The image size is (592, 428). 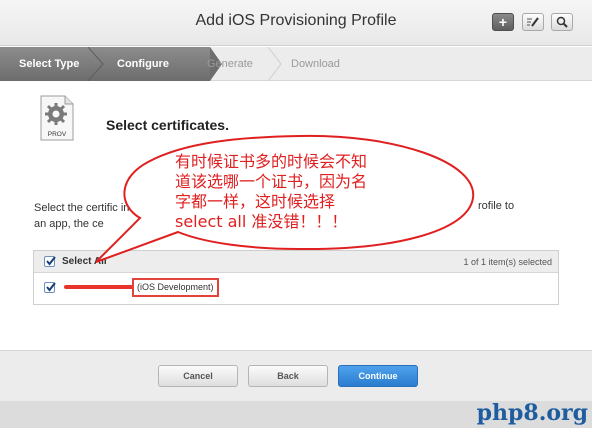 I want to click on watermark: php8.org, so click(x=532, y=413).